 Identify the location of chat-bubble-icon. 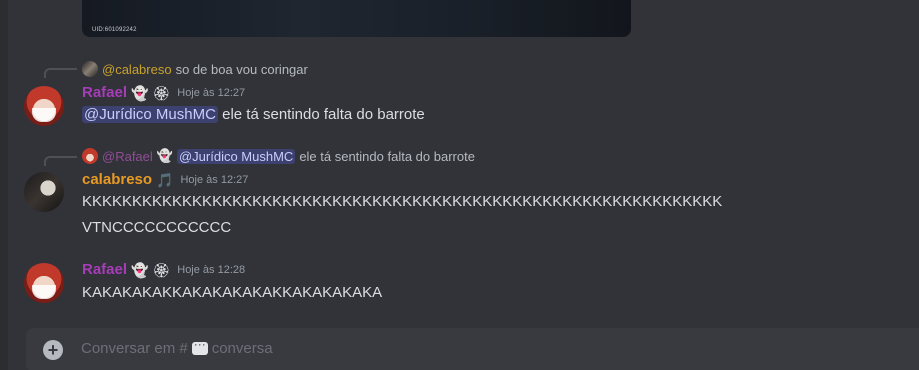
(199, 346).